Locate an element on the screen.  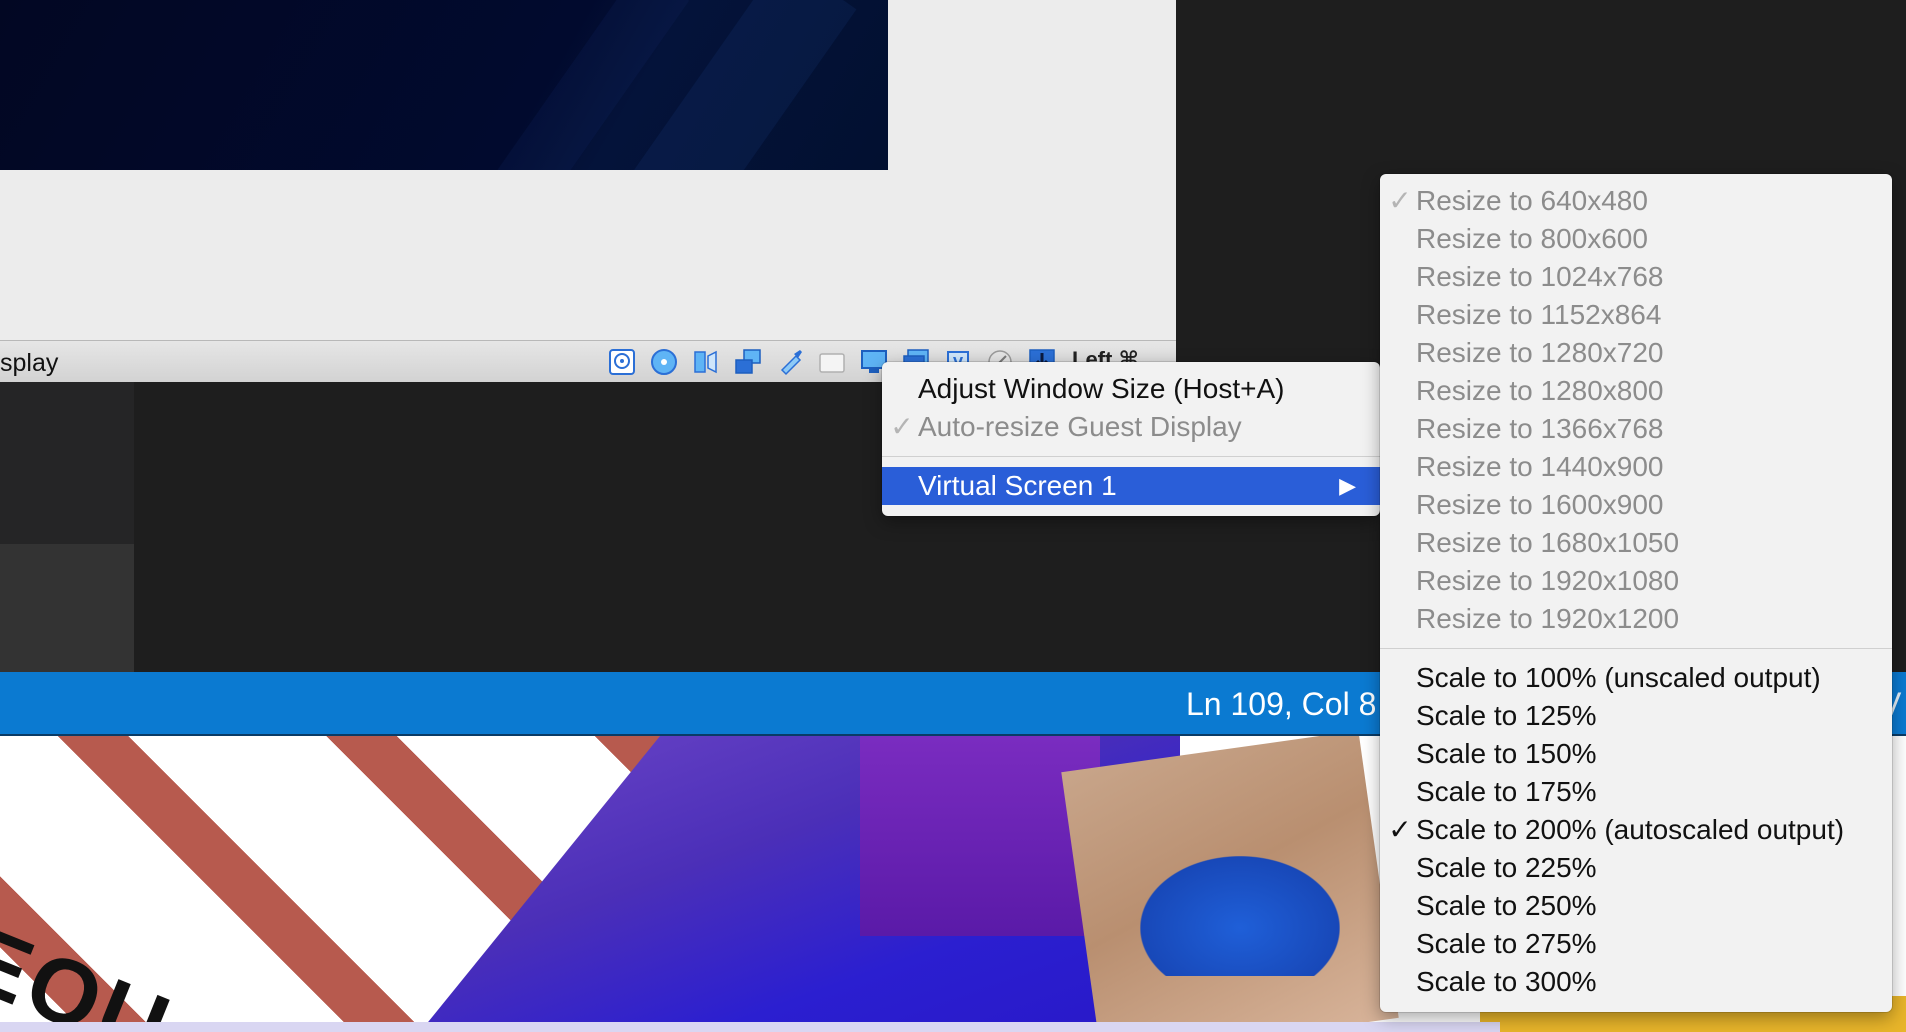
usb-icon is located at coordinates (790, 362).